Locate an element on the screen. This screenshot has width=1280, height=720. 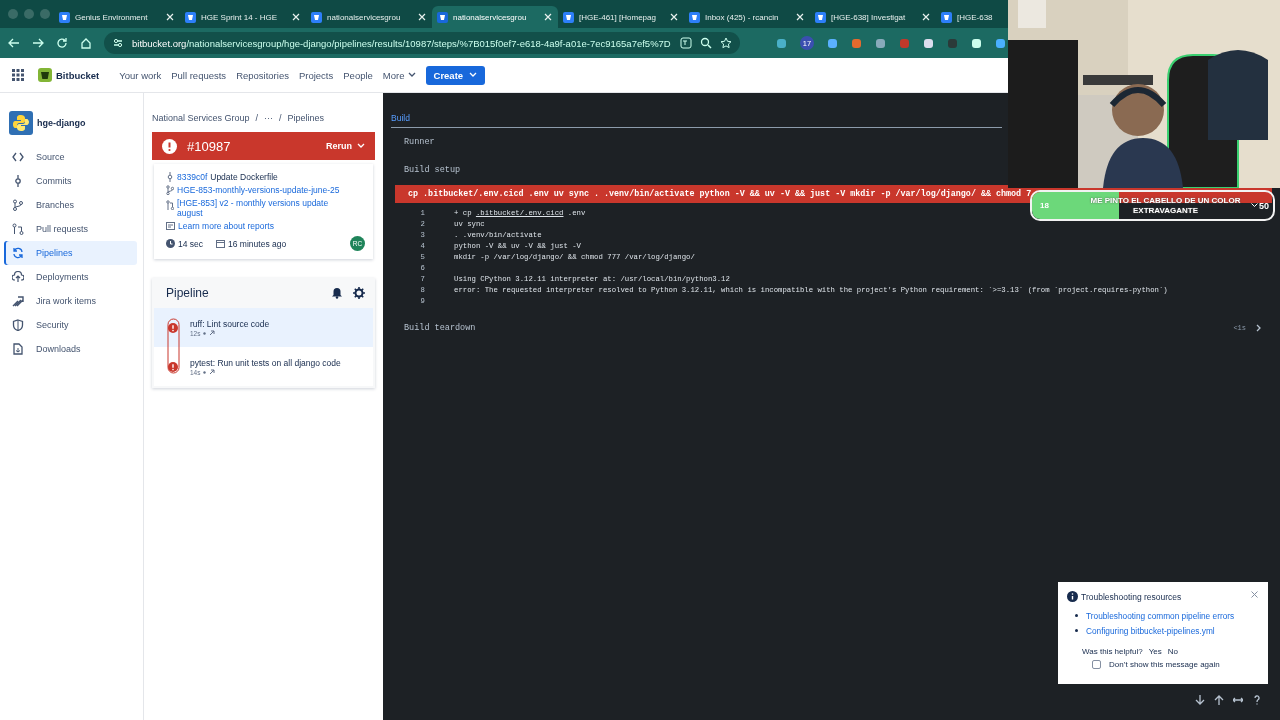
tab-title: nationalservicesgrou is located at coordinates (490, 17).